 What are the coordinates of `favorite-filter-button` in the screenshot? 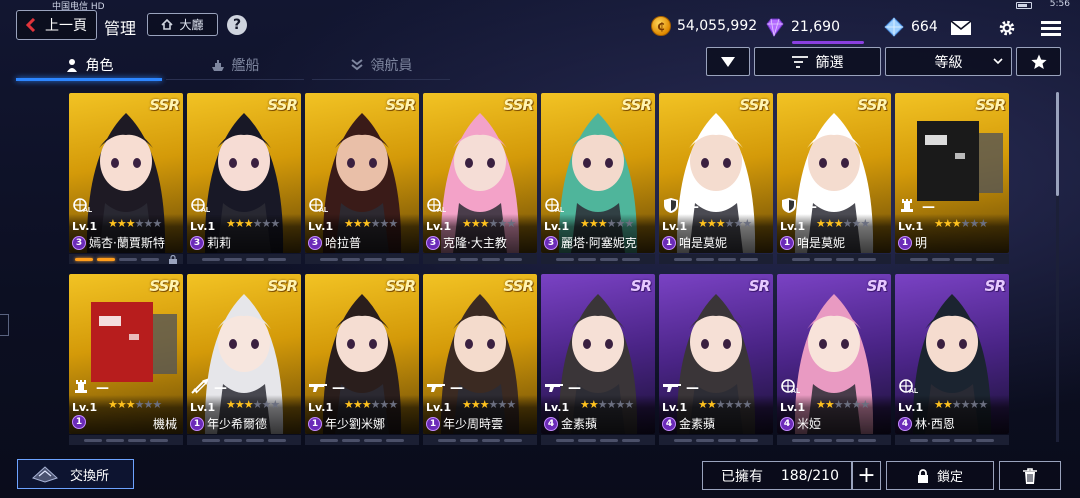 It's located at (1038, 61).